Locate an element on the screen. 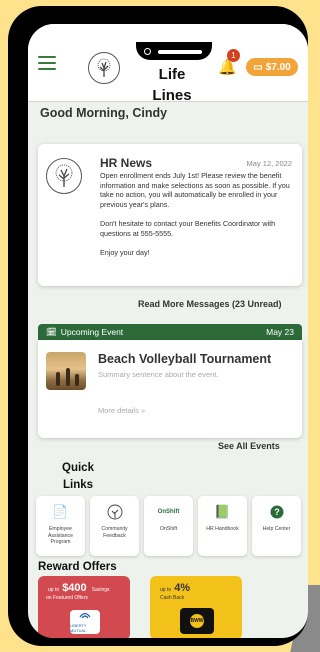 This screenshot has width=320, height=652. wallet-icon: ▭ is located at coordinates (258, 67).